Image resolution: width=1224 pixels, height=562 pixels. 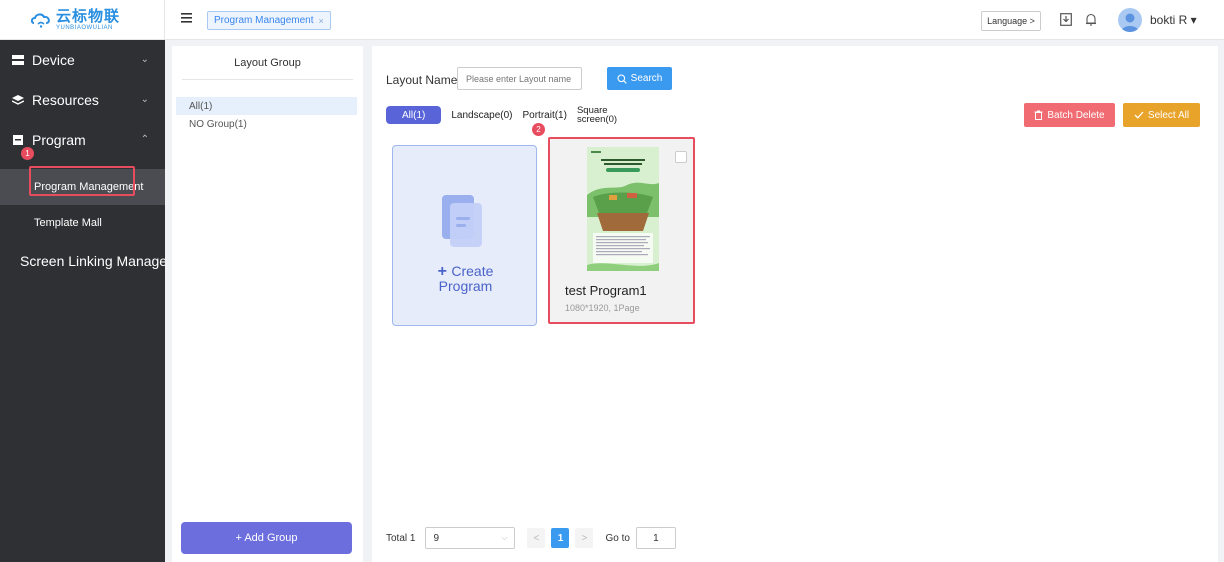 What do you see at coordinates (1139, 115) in the screenshot?
I see `check-icon` at bounding box center [1139, 115].